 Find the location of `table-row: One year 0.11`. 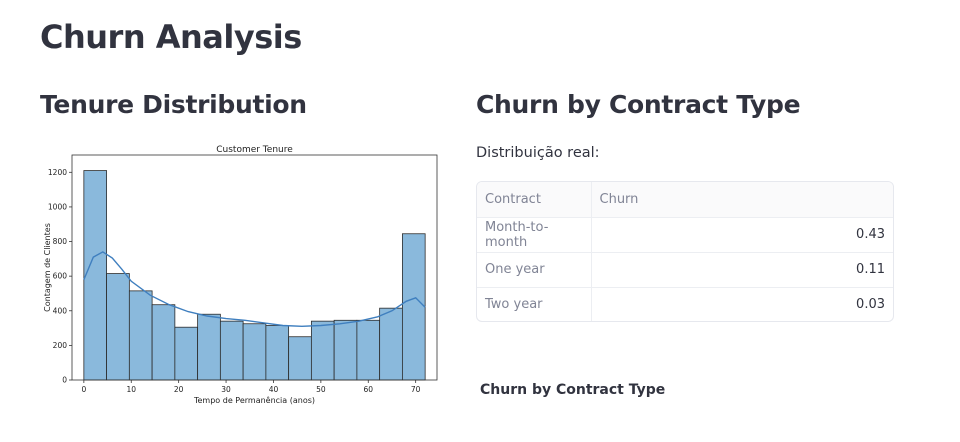

table-row: One year 0.11 is located at coordinates (685, 270).